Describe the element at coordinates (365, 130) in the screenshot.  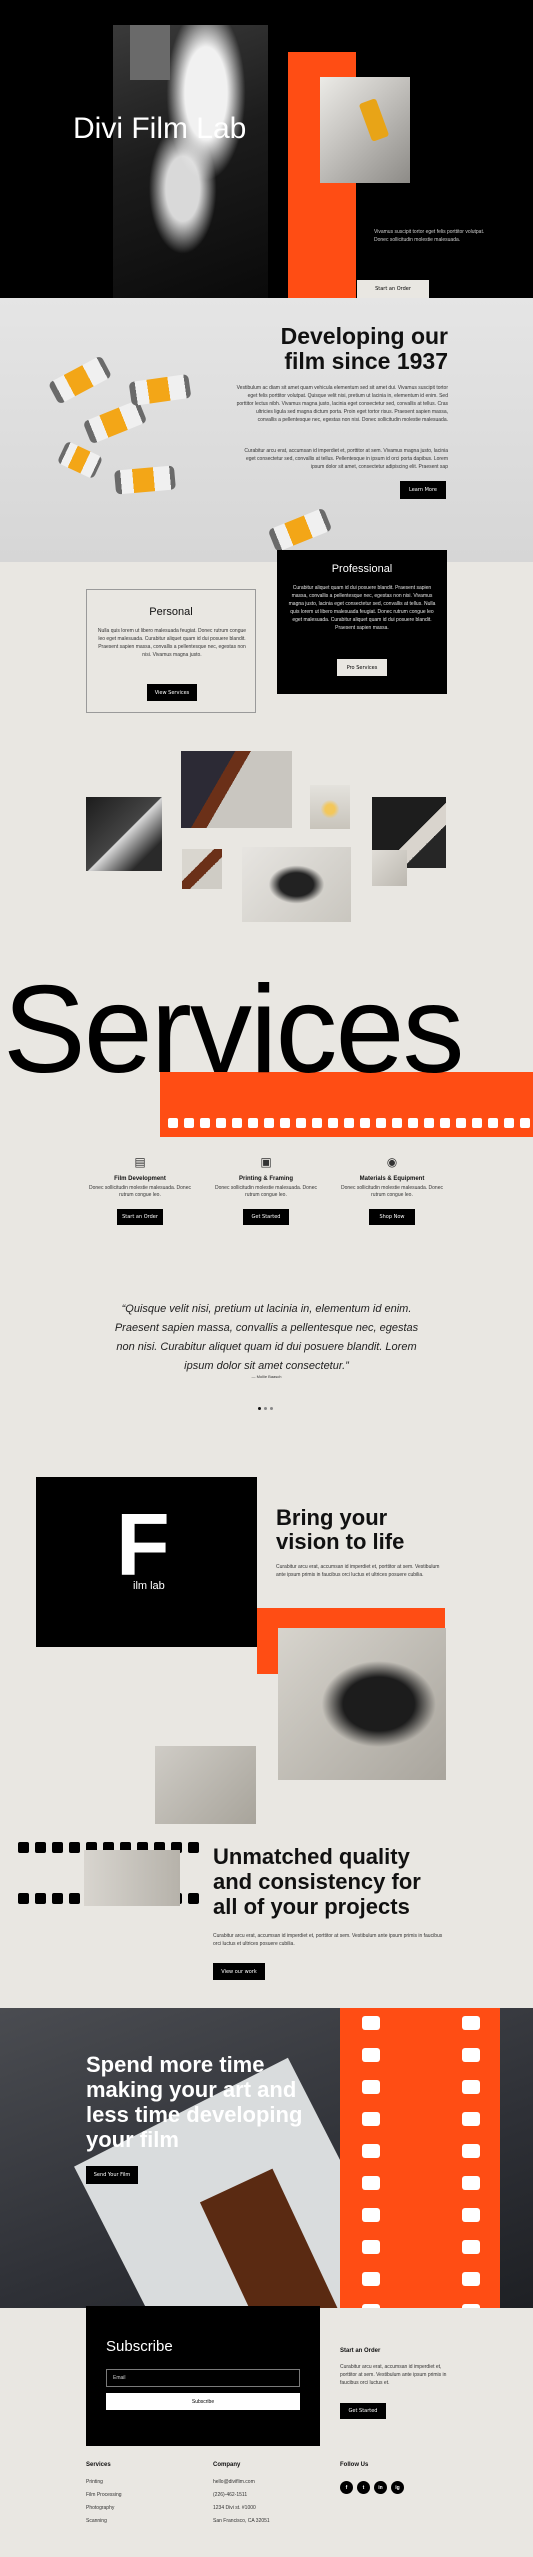
I see `hero-film-roll-photo` at that location.